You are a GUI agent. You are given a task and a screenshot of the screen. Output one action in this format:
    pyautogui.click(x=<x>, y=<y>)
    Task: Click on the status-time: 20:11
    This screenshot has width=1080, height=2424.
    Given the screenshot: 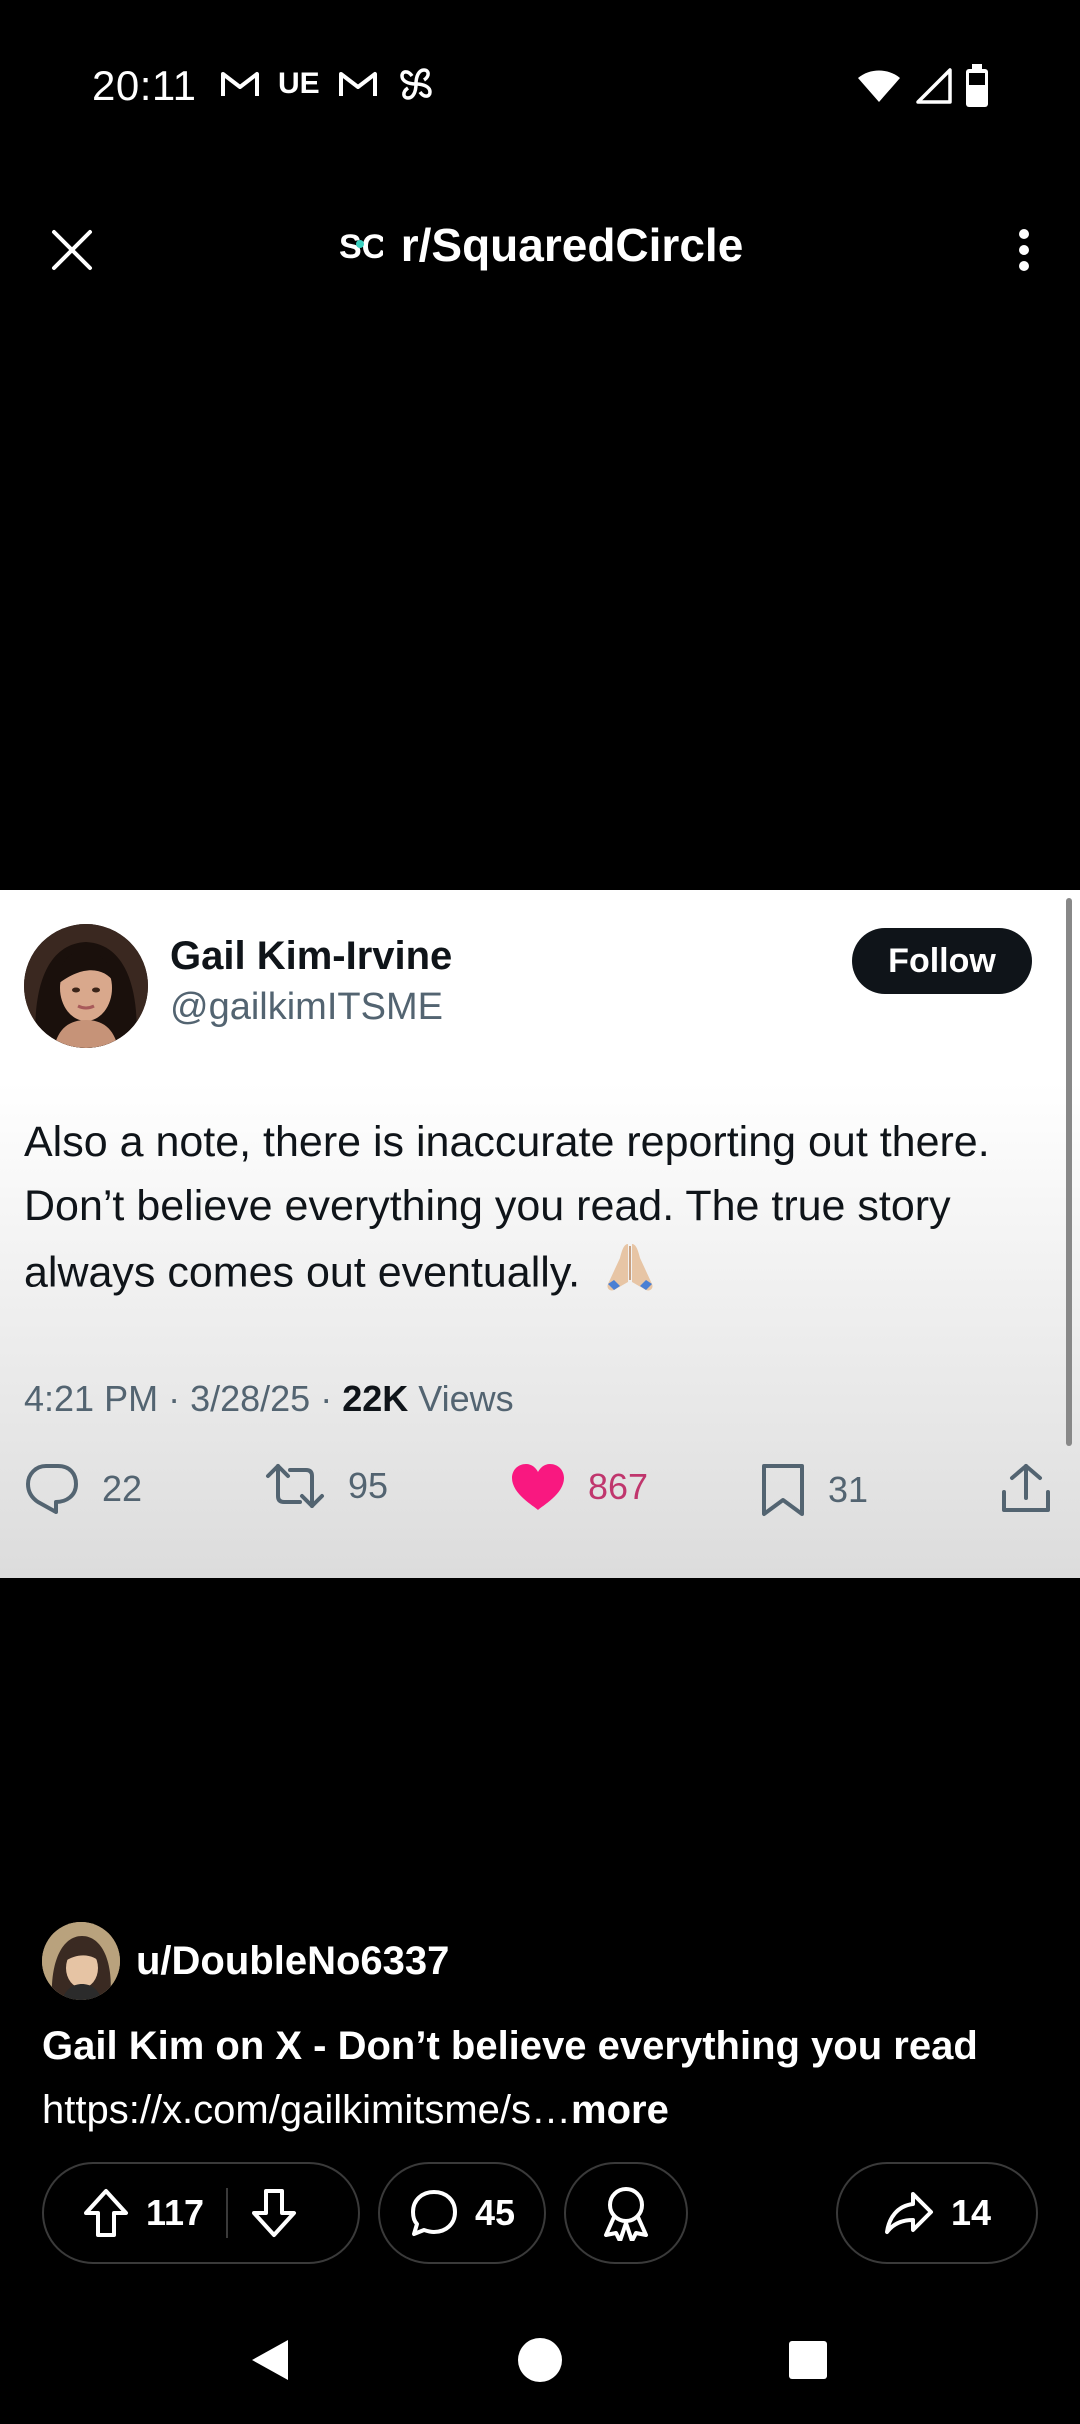 What is the action you would take?
    pyautogui.click(x=144, y=85)
    